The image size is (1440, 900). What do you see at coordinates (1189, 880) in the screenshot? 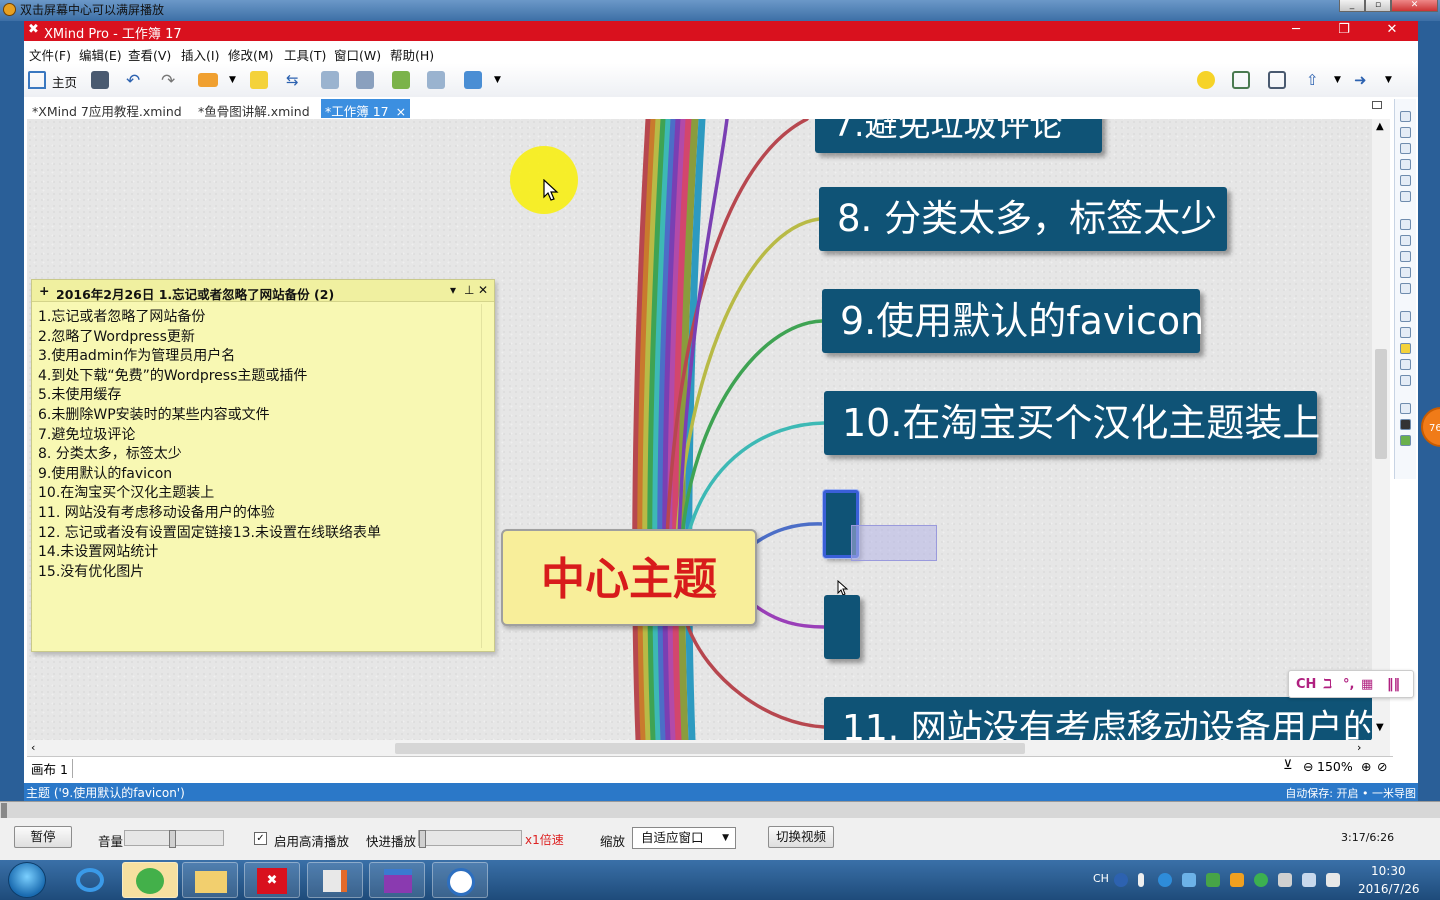
I see `network-share-icon` at bounding box center [1189, 880].